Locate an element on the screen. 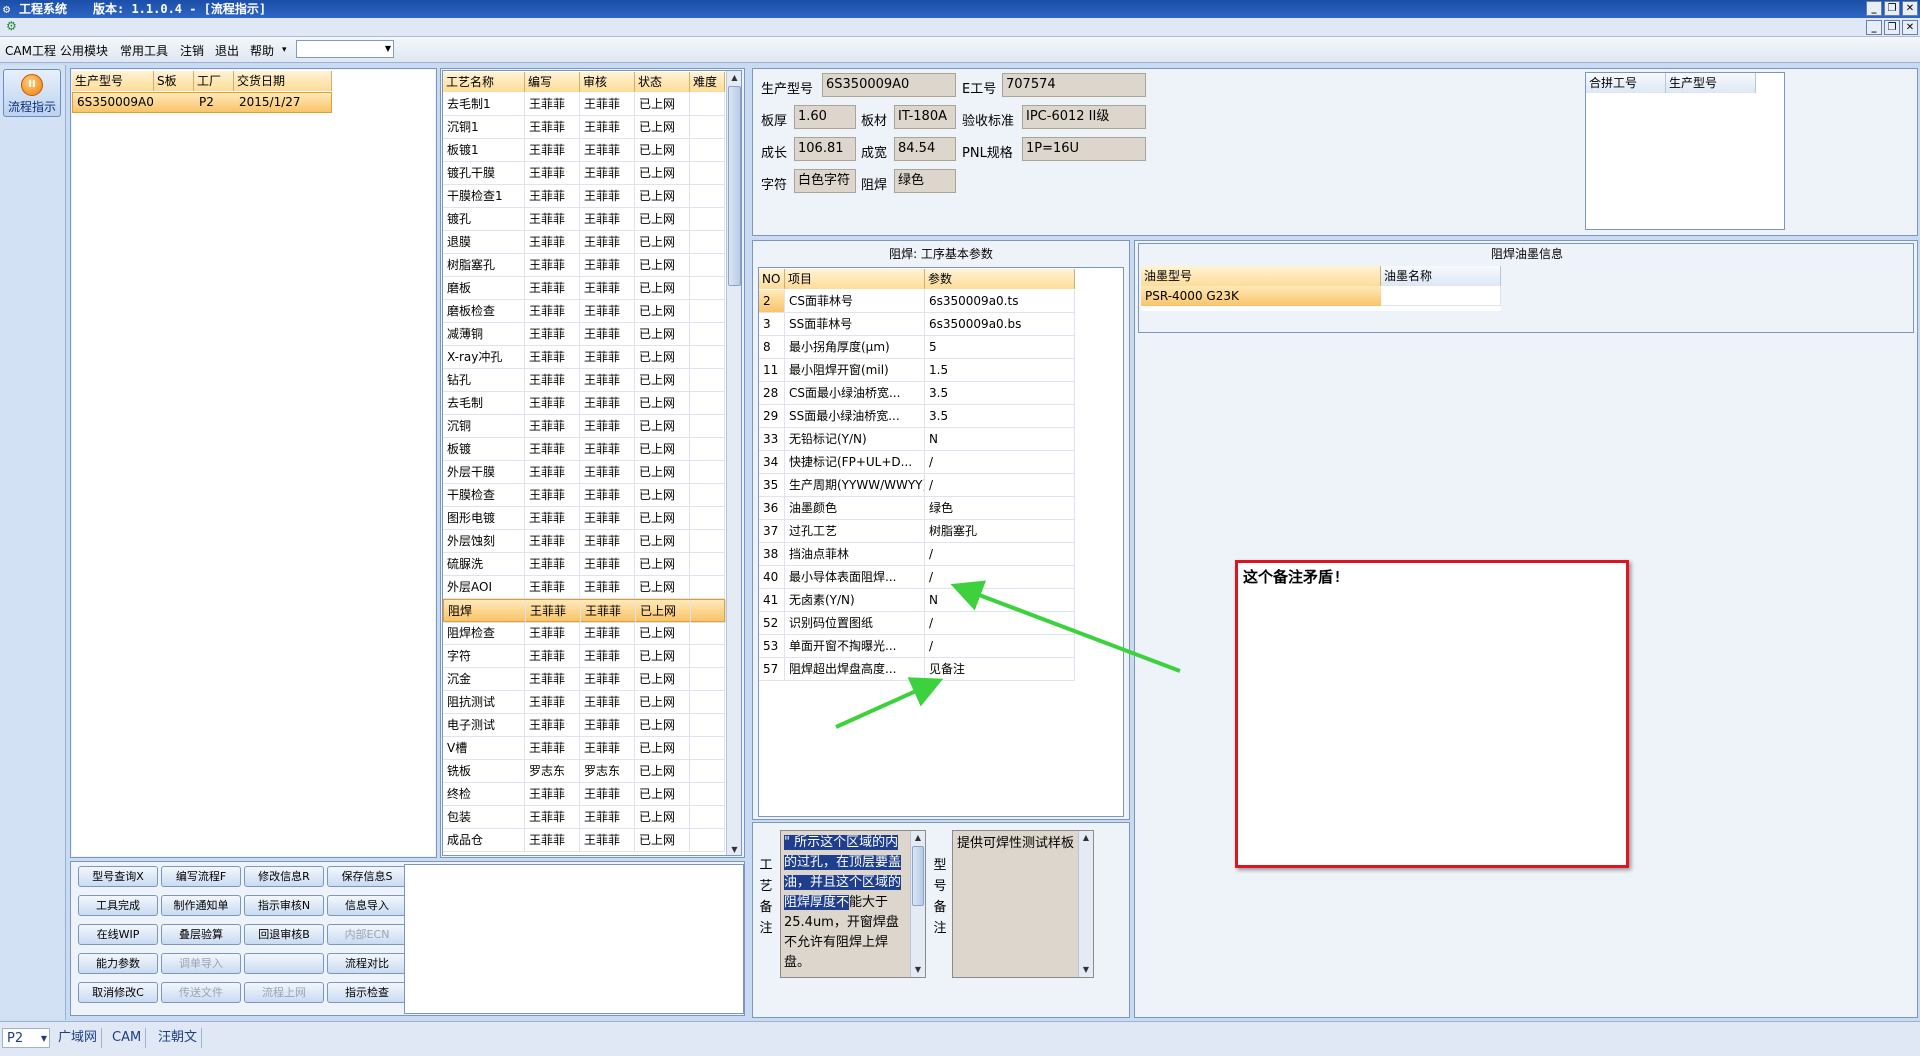 This screenshot has width=1920, height=1056. chevron-down-icon: ▼ is located at coordinates (43, 1038).